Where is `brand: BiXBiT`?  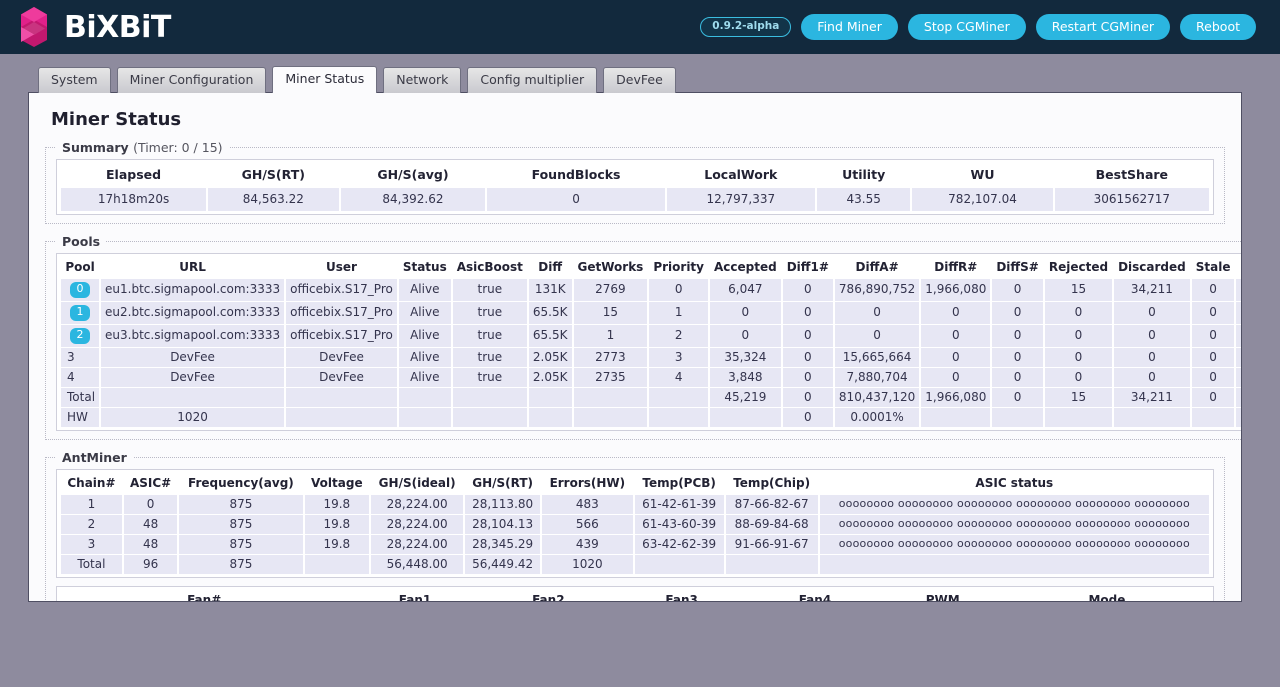 brand: BiXBiT is located at coordinates (92, 27).